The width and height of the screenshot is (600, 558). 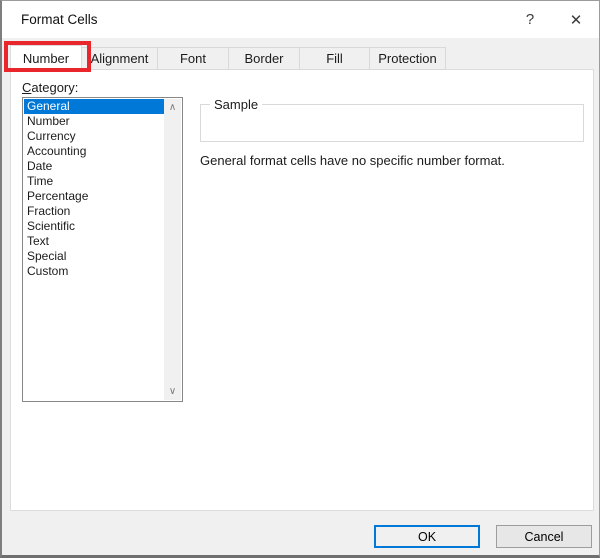 I want to click on category-label-rest: ategory:, so click(x=55, y=87).